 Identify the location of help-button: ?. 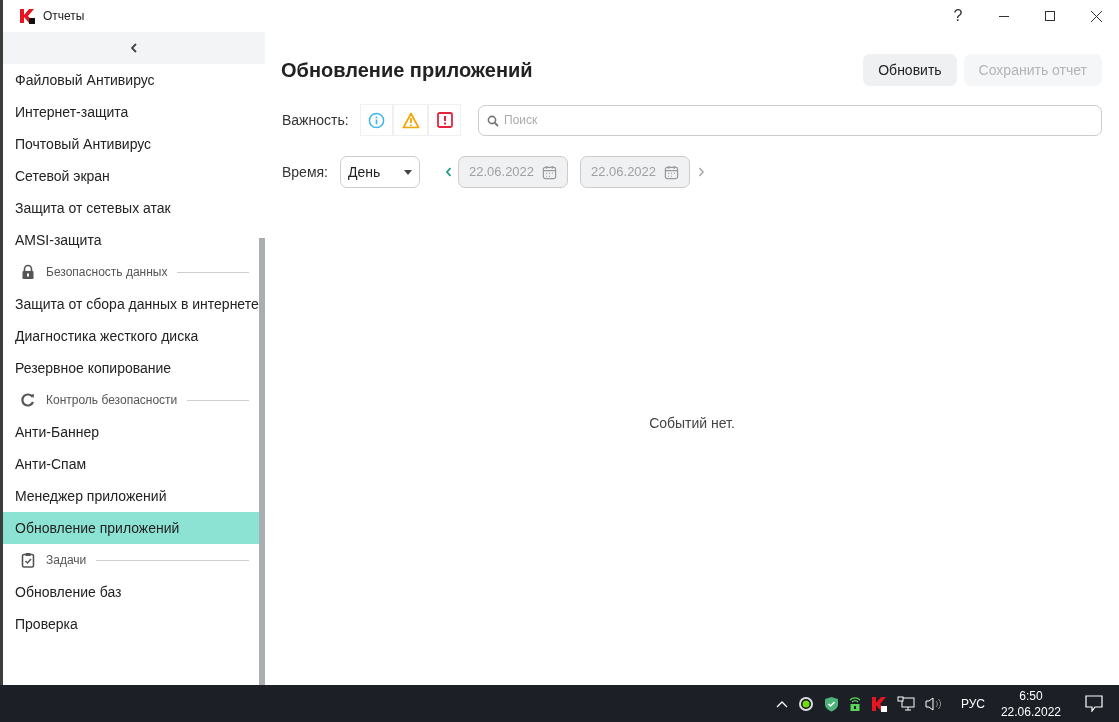
(958, 16).